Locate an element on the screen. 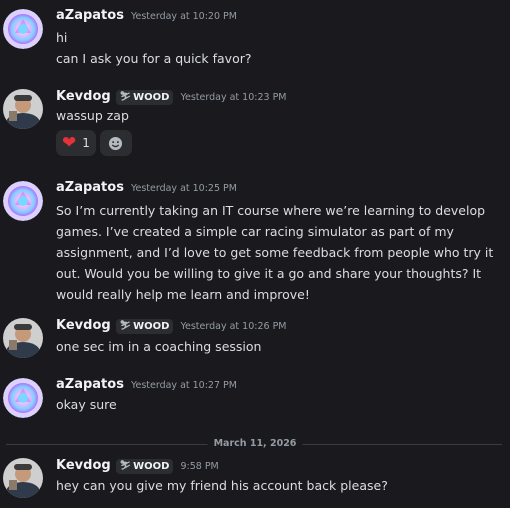 Image resolution: width=510 pixels, height=508 pixels. add-reaction-button is located at coordinates (115, 143).